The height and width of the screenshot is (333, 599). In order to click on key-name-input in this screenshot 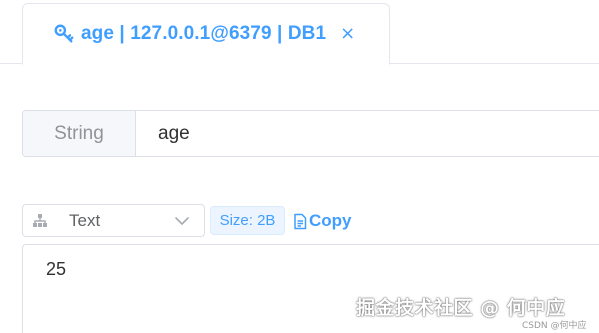, I will do `click(367, 133)`.